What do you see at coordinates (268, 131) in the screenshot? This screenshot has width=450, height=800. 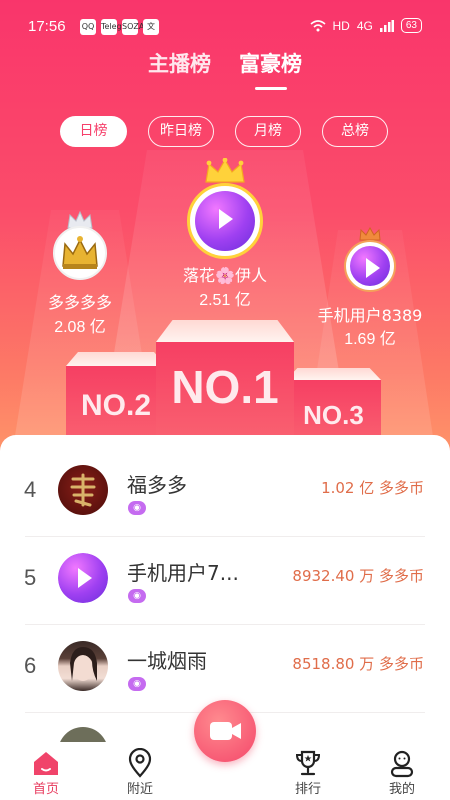 I see `tab-monthly: 月榜` at bounding box center [268, 131].